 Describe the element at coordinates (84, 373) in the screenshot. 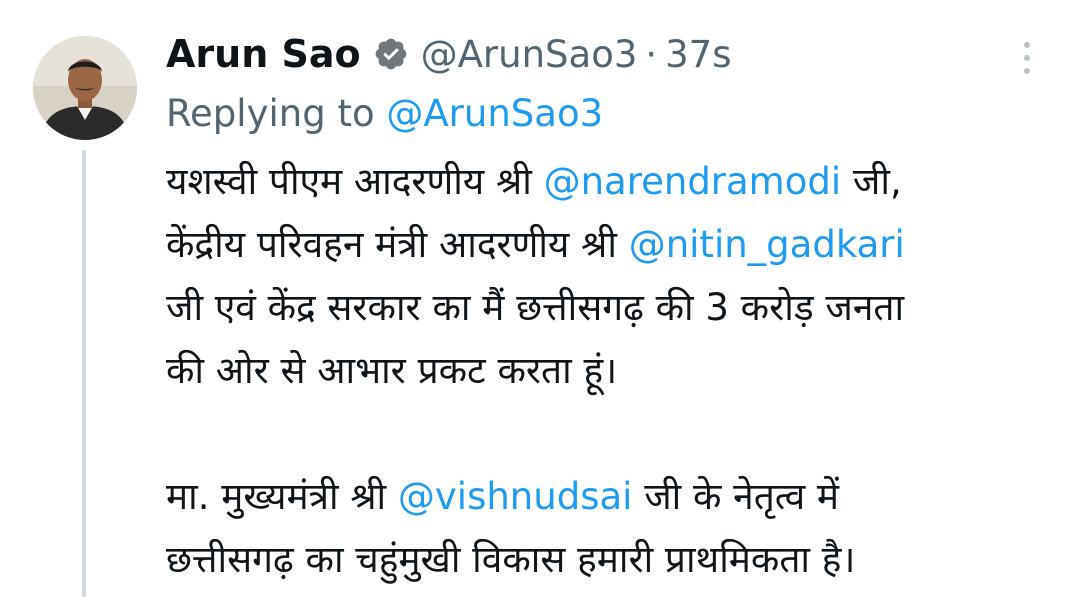

I see `thread-line` at that location.